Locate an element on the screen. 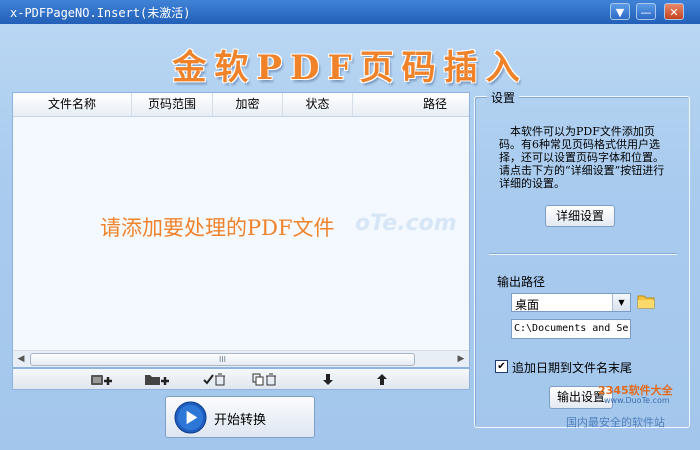 Image resolution: width=700 pixels, height=450 pixels. output-location-value: 桌面 is located at coordinates (527, 305).